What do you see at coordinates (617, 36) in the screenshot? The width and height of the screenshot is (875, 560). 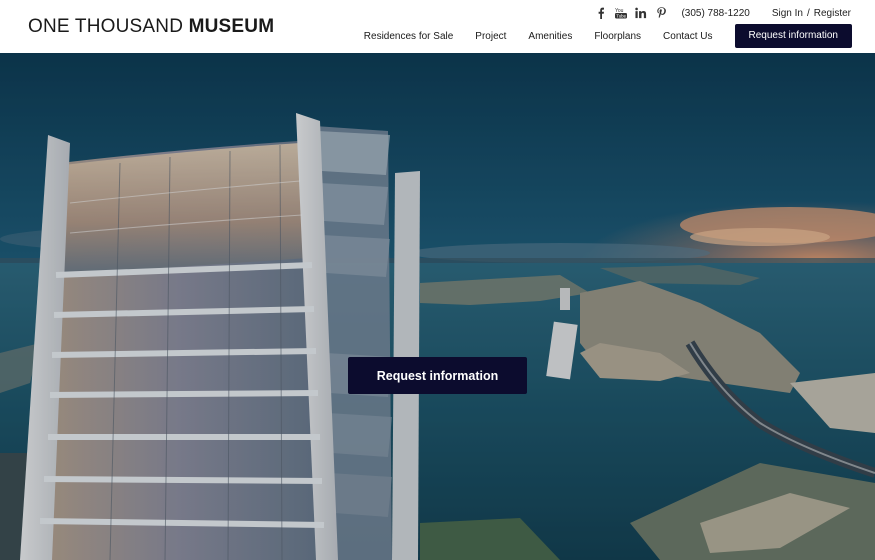 I see `nav-floorplans: Floorplans` at bounding box center [617, 36].